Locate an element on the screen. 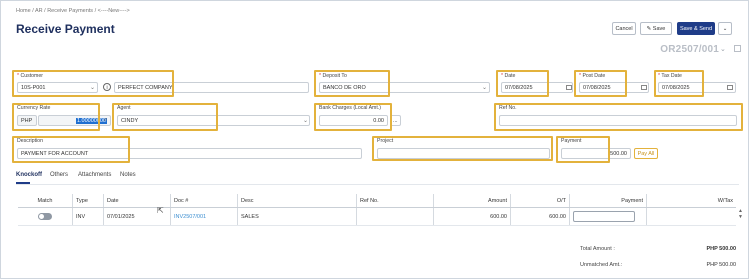 The height and width of the screenshot is (279, 749). date-highlight is located at coordinates (522, 83).